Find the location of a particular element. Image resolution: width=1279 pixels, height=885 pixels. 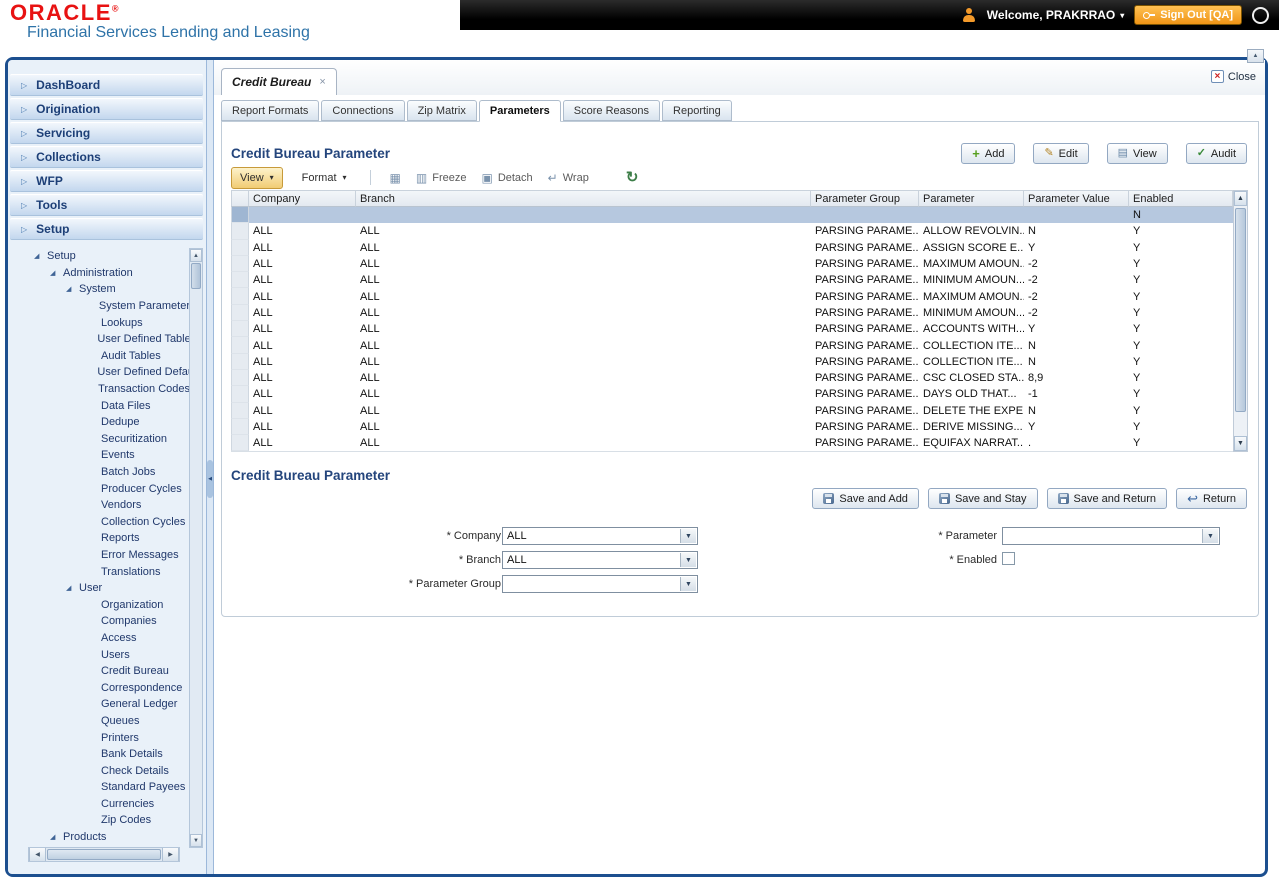

power-icon is located at coordinates (1260, 15).